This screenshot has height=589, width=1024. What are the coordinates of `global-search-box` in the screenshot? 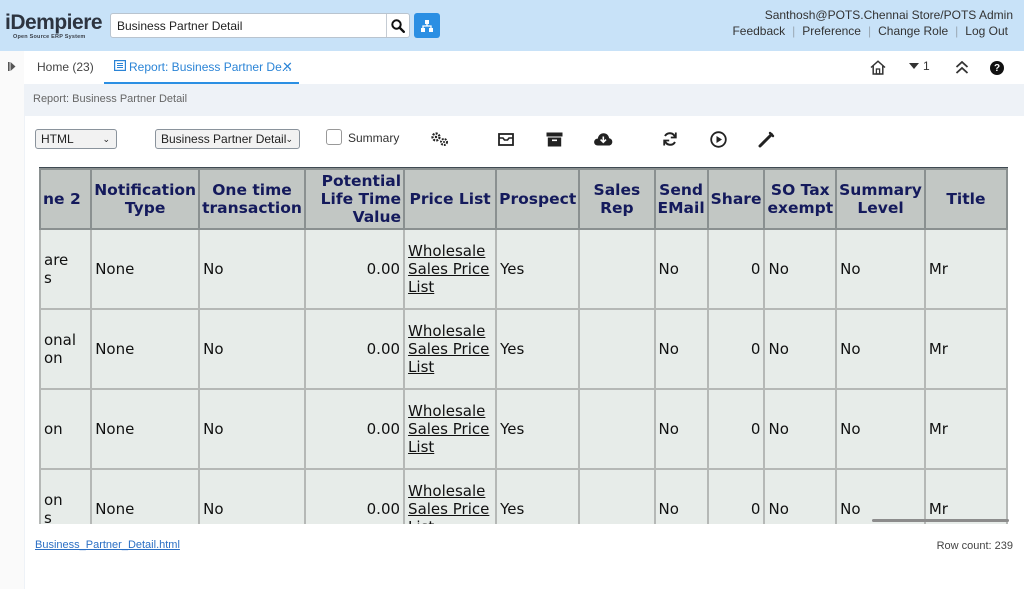 It's located at (260, 25).